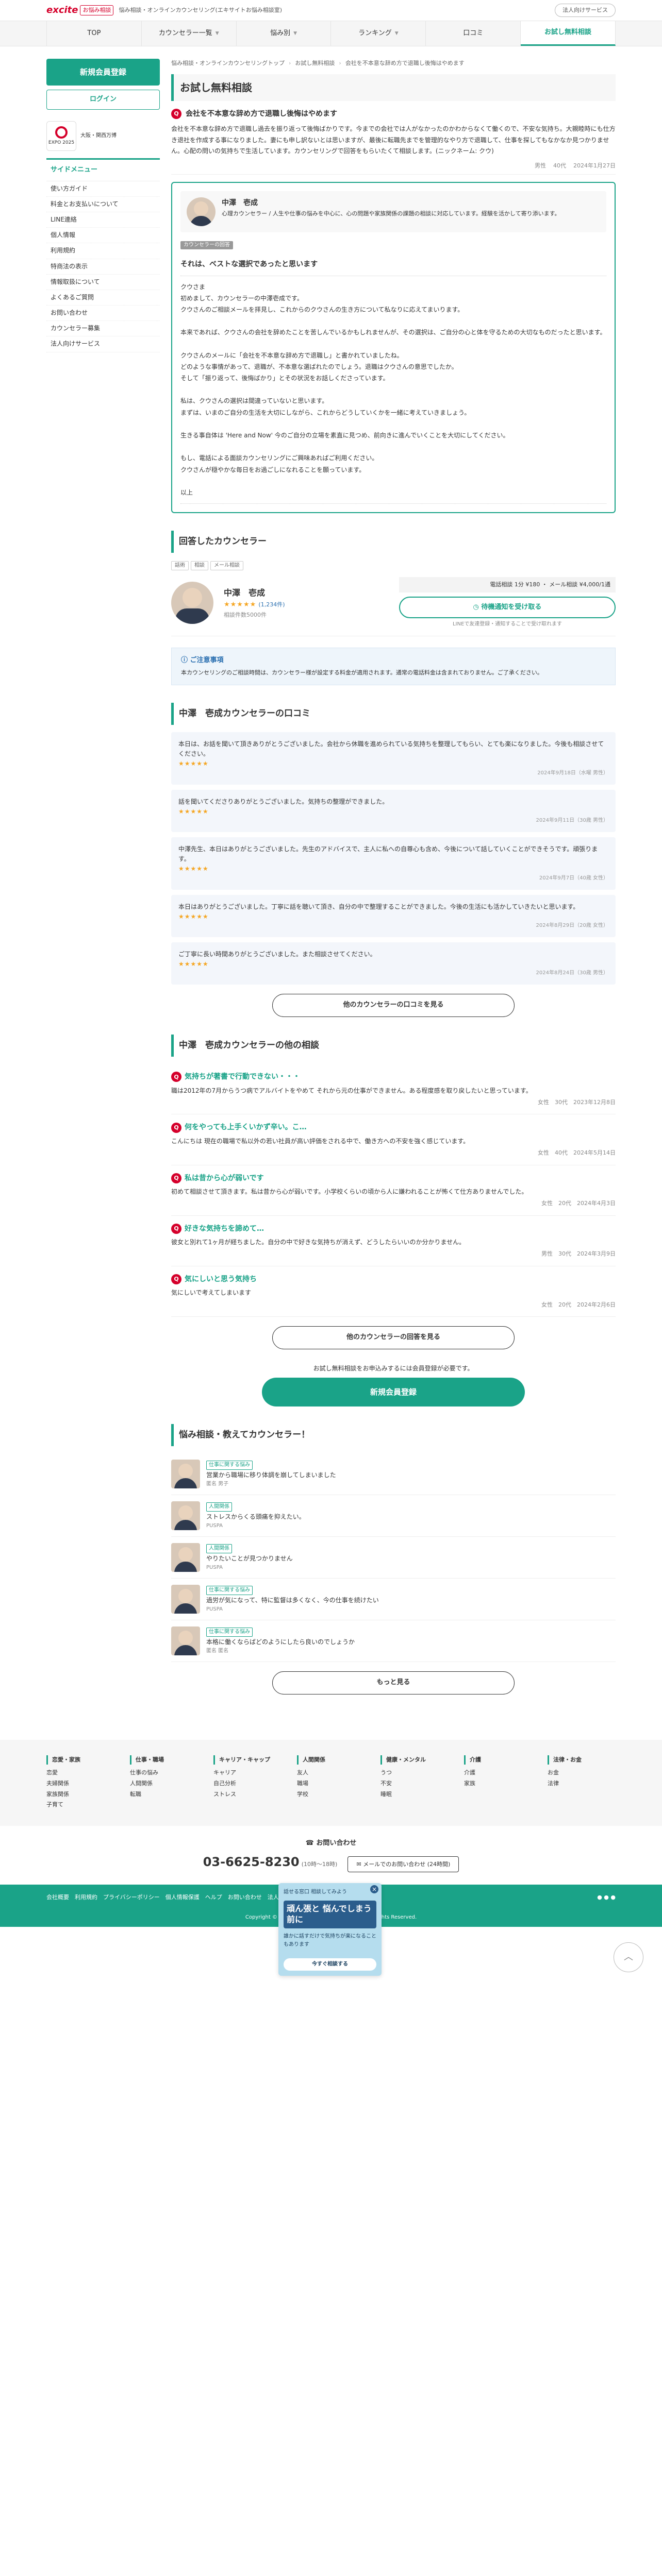 The height and width of the screenshot is (2576, 662). Describe the element at coordinates (80, 10) in the screenshot. I see `site-logo: excite お悩み相談` at that location.